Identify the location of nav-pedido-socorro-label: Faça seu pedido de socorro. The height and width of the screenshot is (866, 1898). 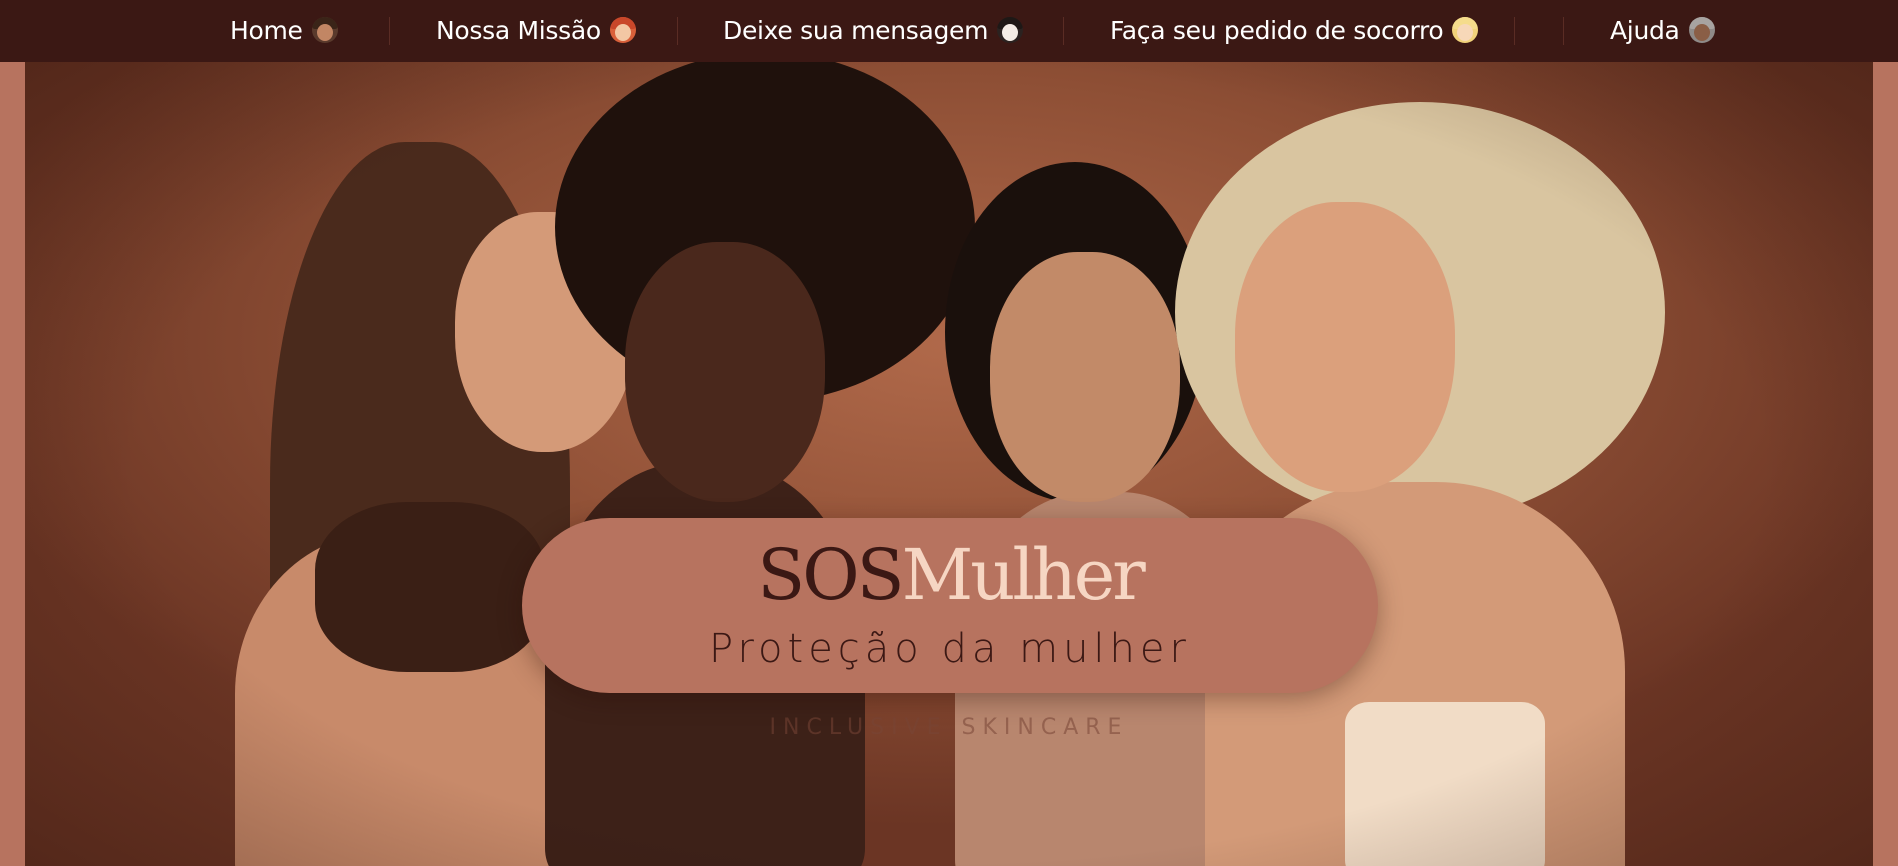
(1277, 30).